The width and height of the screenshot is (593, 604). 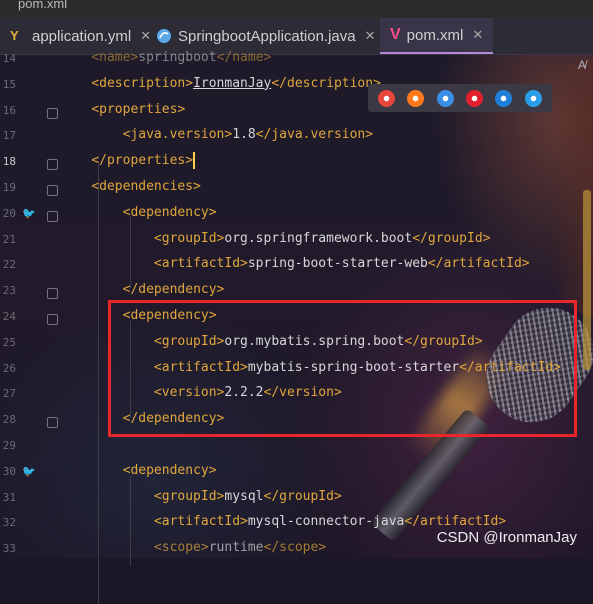 I want to click on line-number: 16, so click(x=8, y=110).